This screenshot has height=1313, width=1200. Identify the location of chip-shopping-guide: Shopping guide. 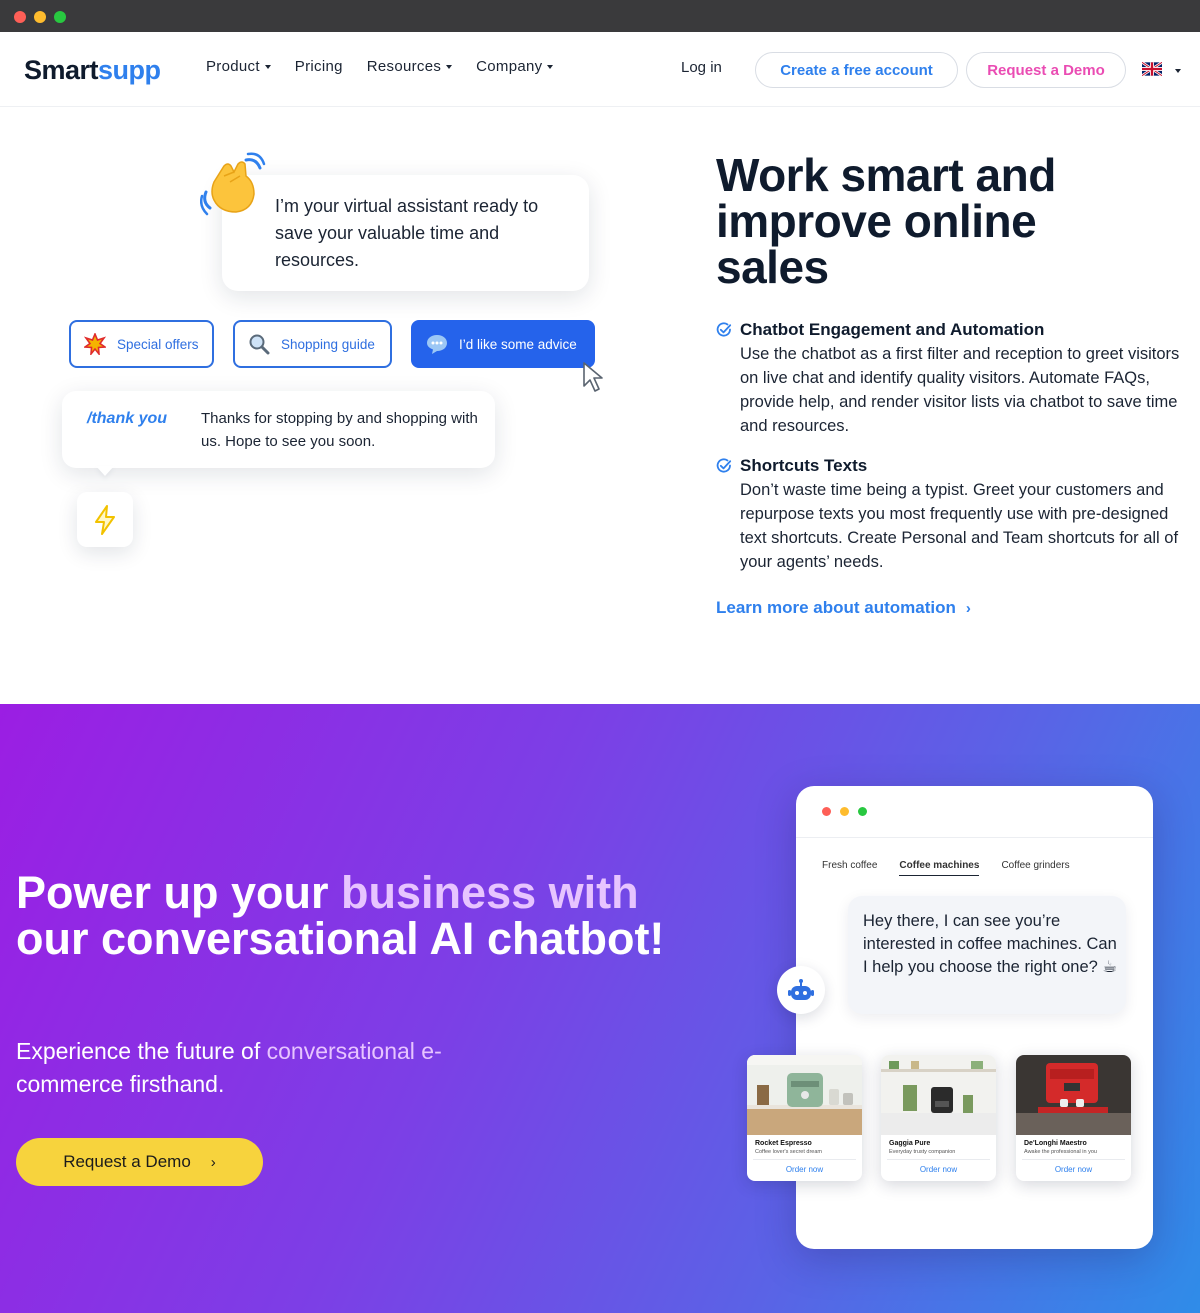
(312, 344).